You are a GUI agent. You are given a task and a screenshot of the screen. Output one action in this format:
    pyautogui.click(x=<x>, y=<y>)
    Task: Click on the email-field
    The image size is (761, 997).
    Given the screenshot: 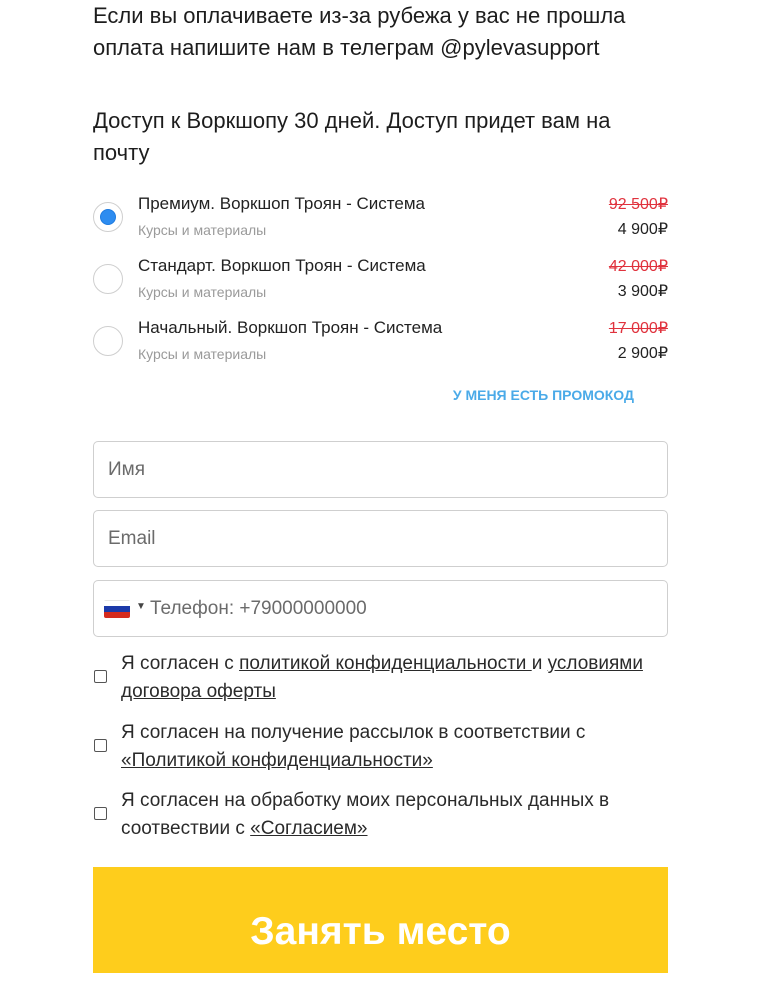 What is the action you would take?
    pyautogui.click(x=380, y=538)
    